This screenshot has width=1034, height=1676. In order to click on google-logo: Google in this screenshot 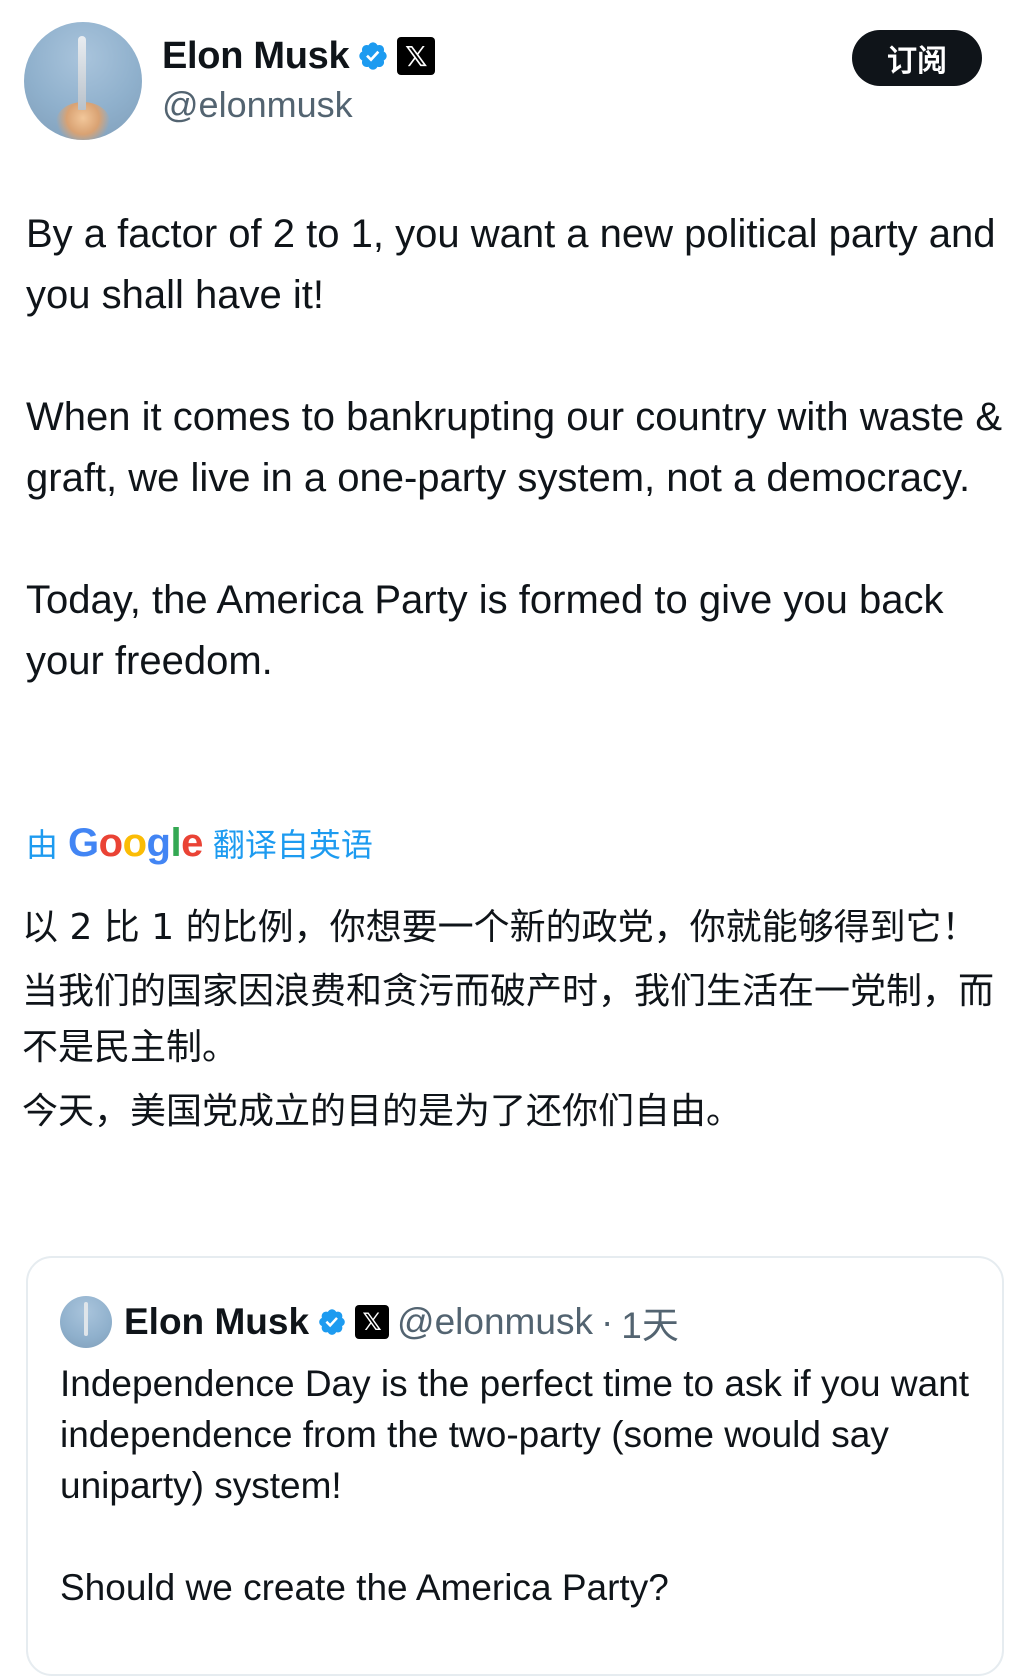, I will do `click(135, 842)`.